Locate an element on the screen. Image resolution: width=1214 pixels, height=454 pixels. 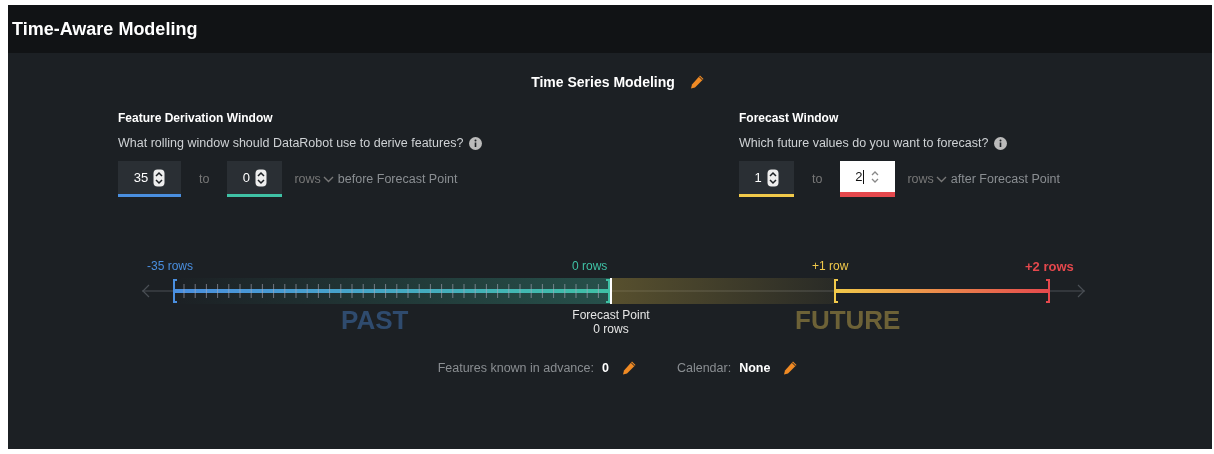
setting-value: 0 is located at coordinates (605, 368).